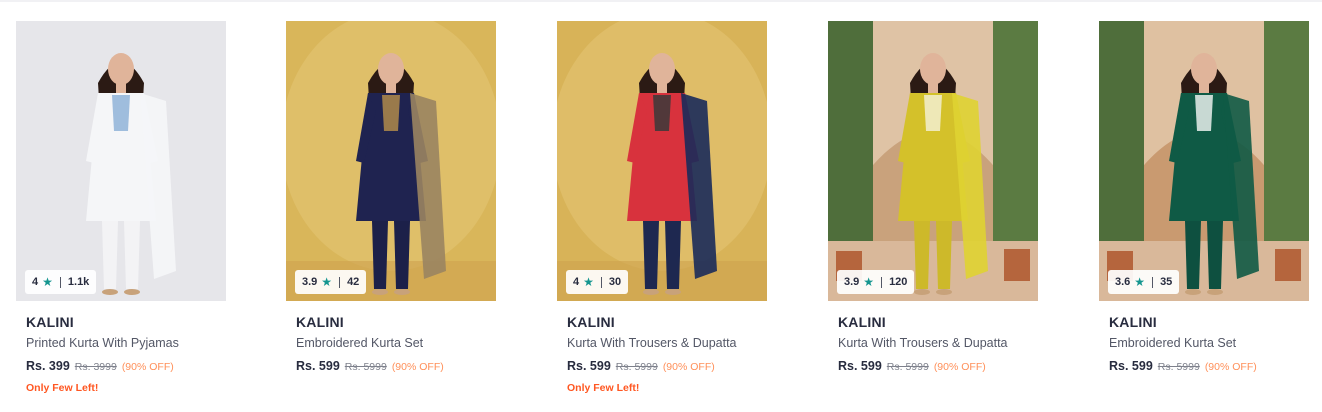  Describe the element at coordinates (876, 282) in the screenshot. I see `rating-badge: 3.9 ★ 120` at that location.